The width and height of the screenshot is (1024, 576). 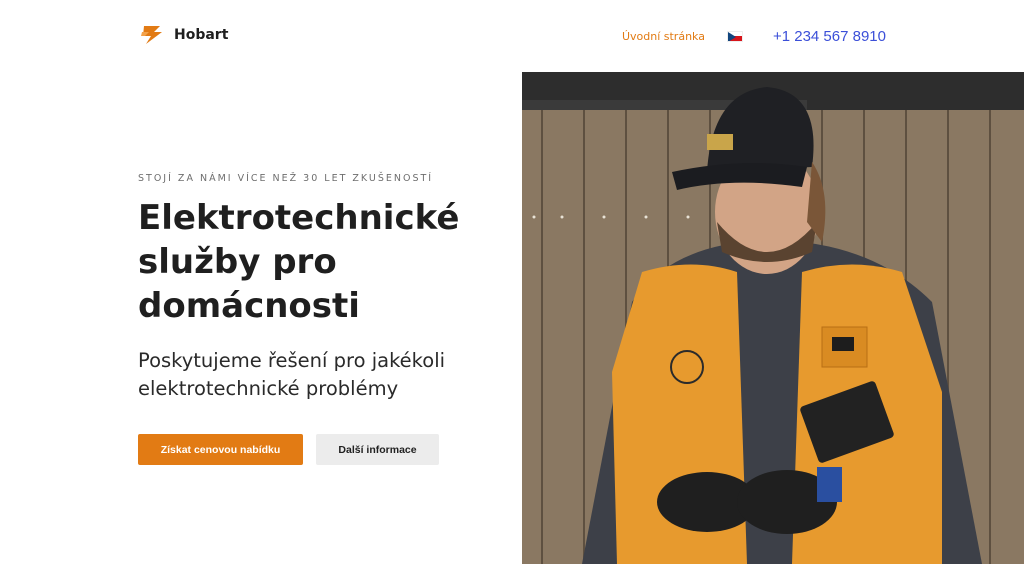 I want to click on czech-flag-icon, so click(x=734, y=36).